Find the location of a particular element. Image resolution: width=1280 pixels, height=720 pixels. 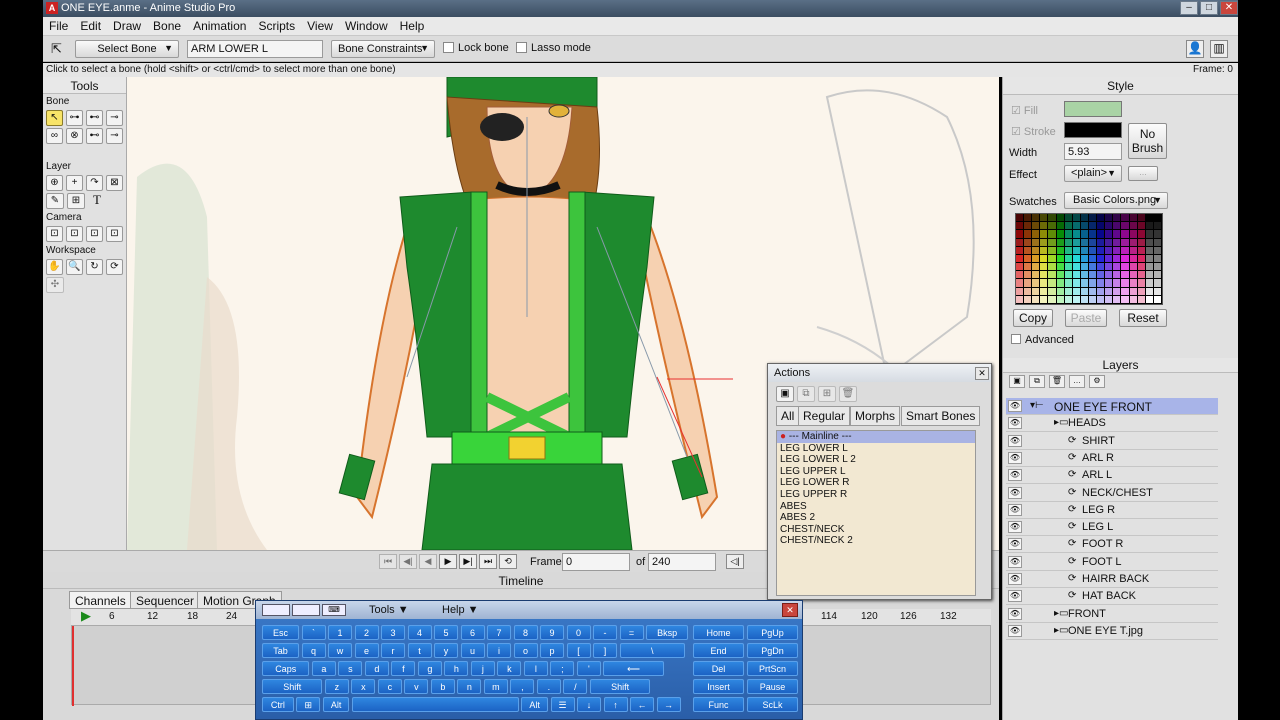

keyboard-key: d is located at coordinates (376, 668).